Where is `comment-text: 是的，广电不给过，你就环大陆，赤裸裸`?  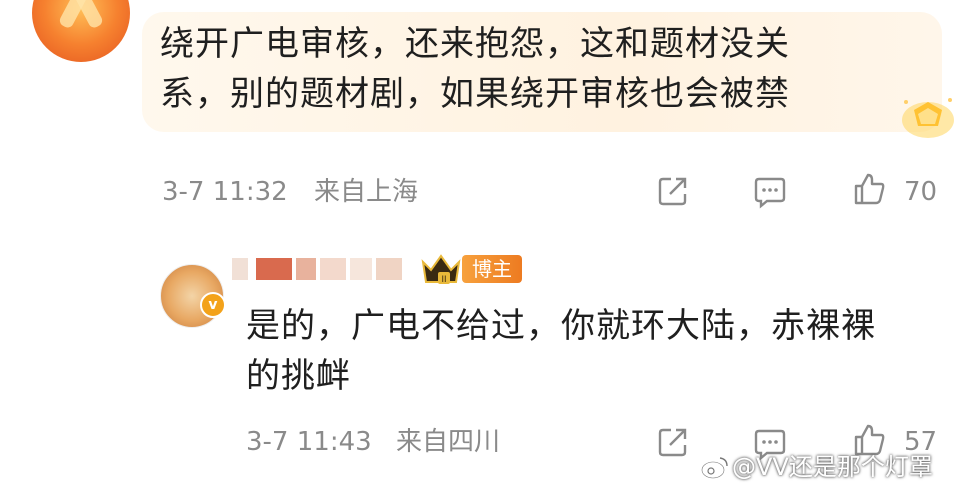
comment-text: 是的，广电不给过，你就环大陆，赤裸裸 is located at coordinates (561, 326).